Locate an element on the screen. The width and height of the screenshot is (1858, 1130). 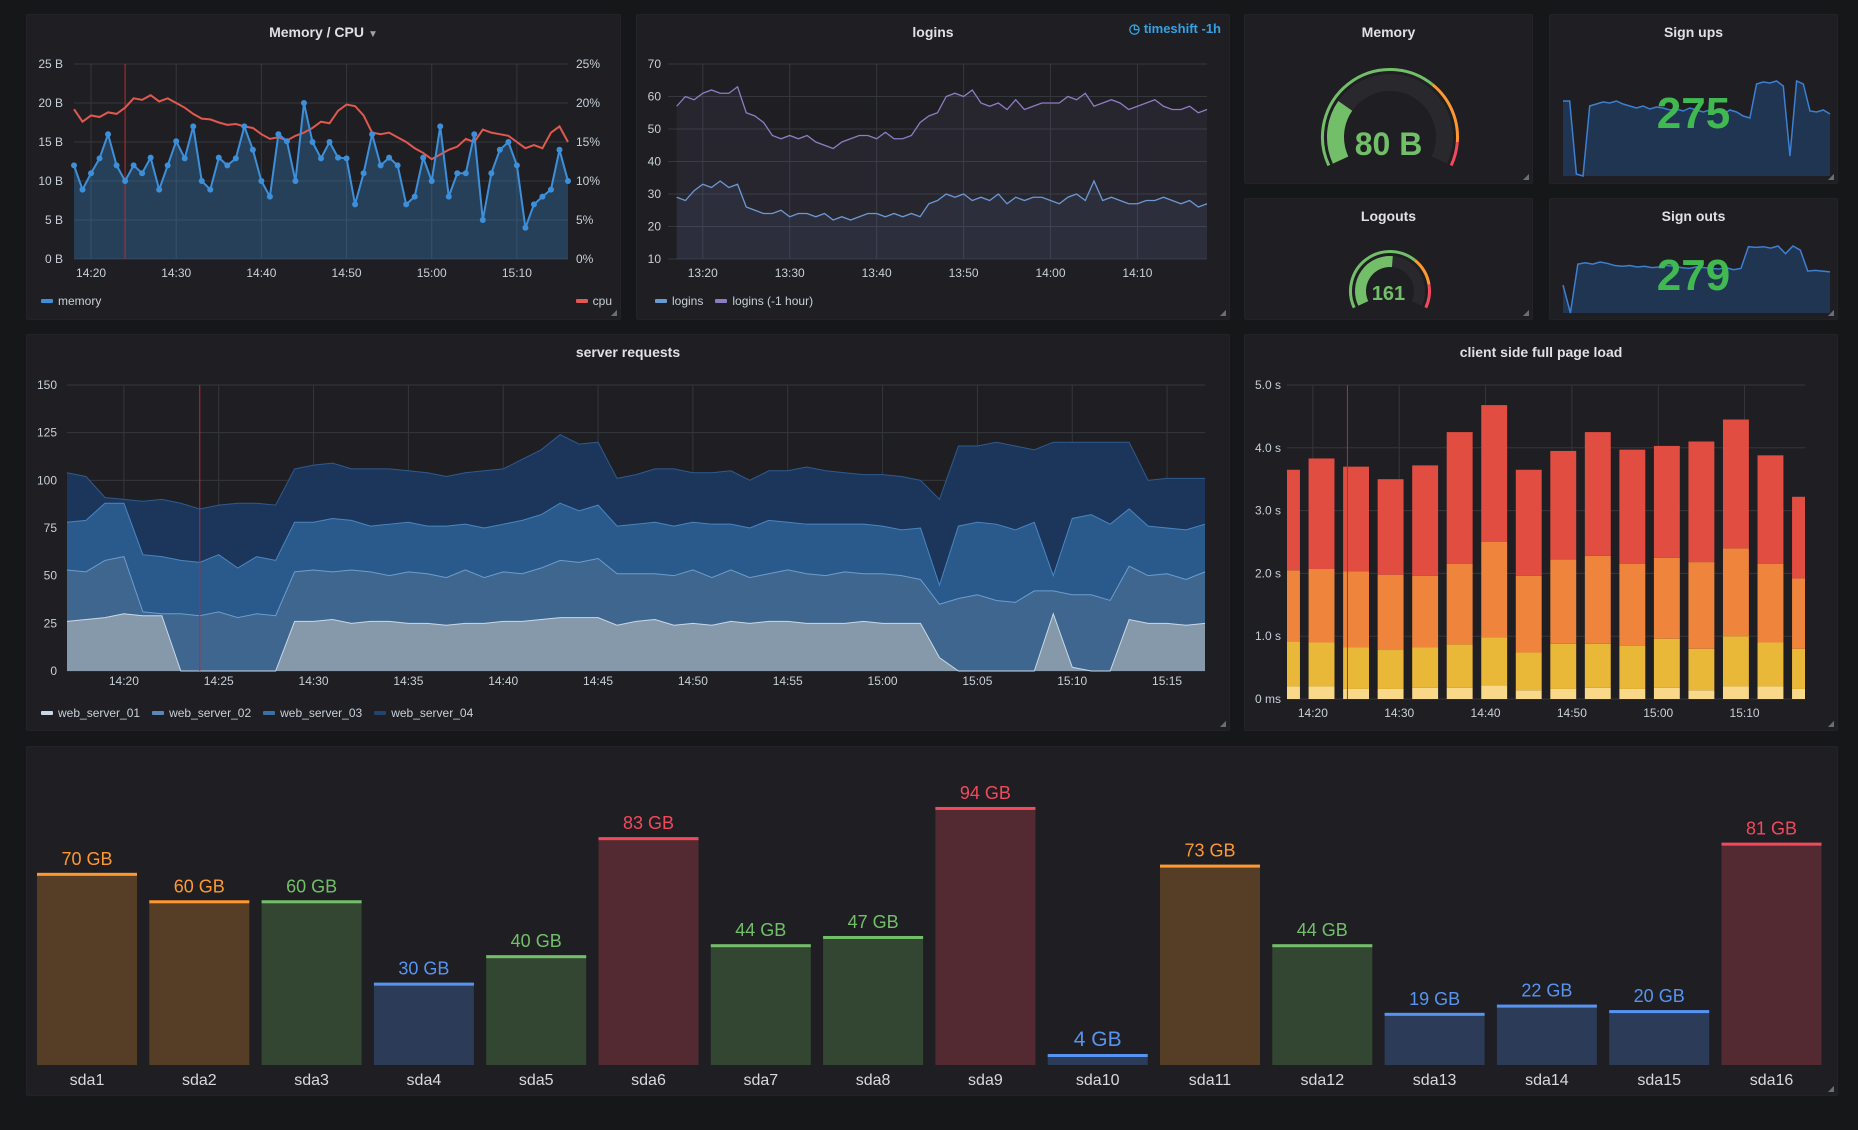
x-tick-label: 15:00 is located at coordinates (432, 273).